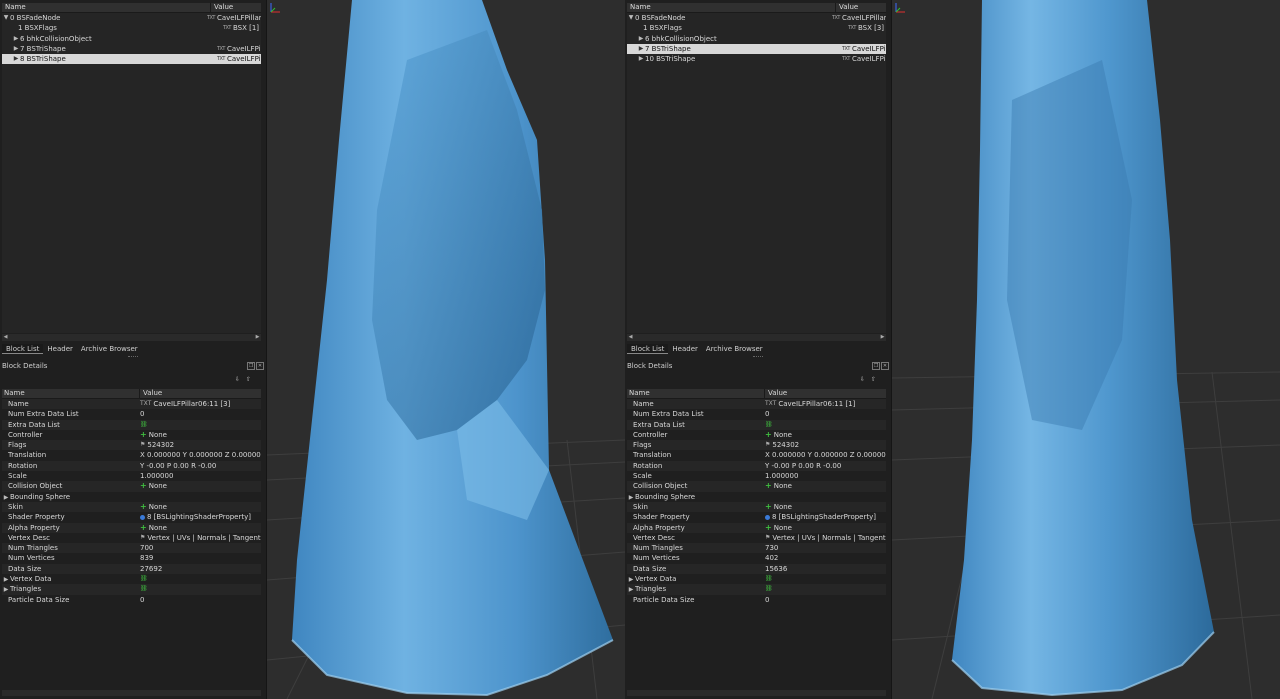 The height and width of the screenshot is (699, 1280). I want to click on detail-row: Num Triangles 700, so click(131, 548).